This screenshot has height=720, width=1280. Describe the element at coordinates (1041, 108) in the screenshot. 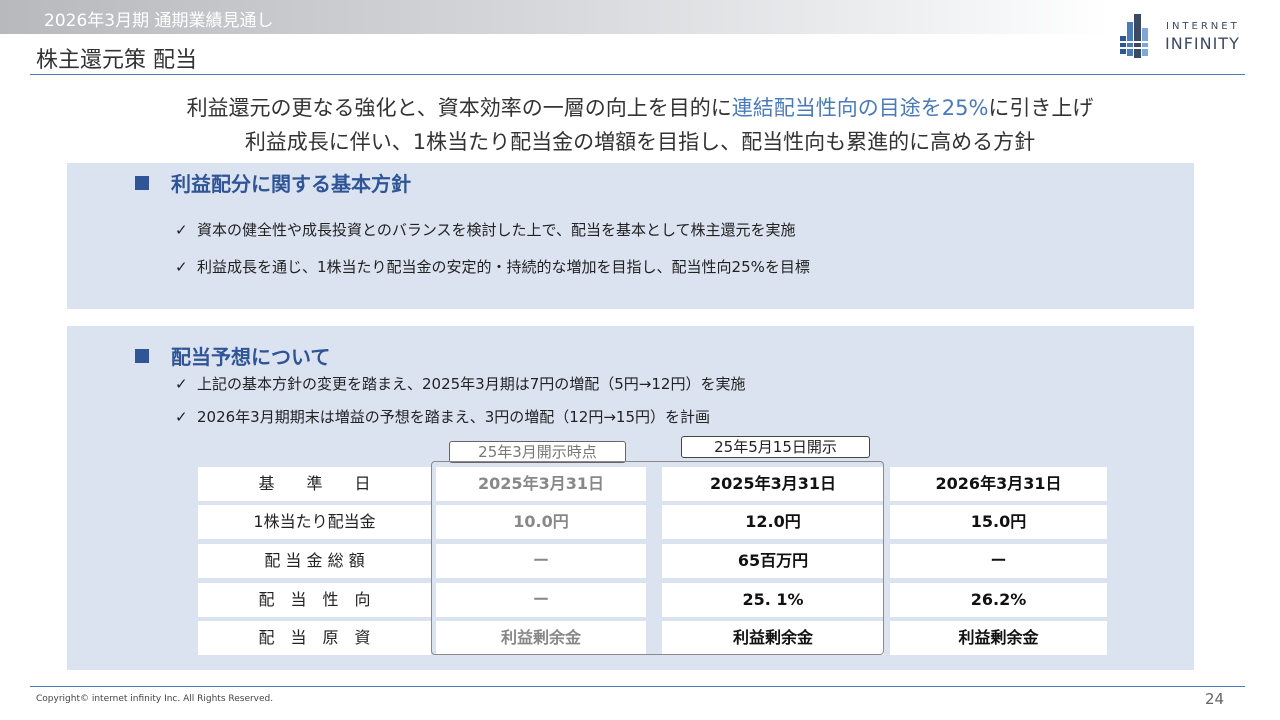

I see `lead-line-1-suffix: に引き上げ` at that location.